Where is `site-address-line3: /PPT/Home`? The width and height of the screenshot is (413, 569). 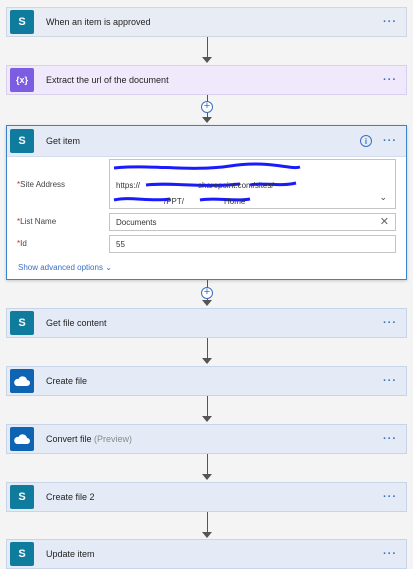 site-address-line3: /PPT/Home is located at coordinates (205, 201).